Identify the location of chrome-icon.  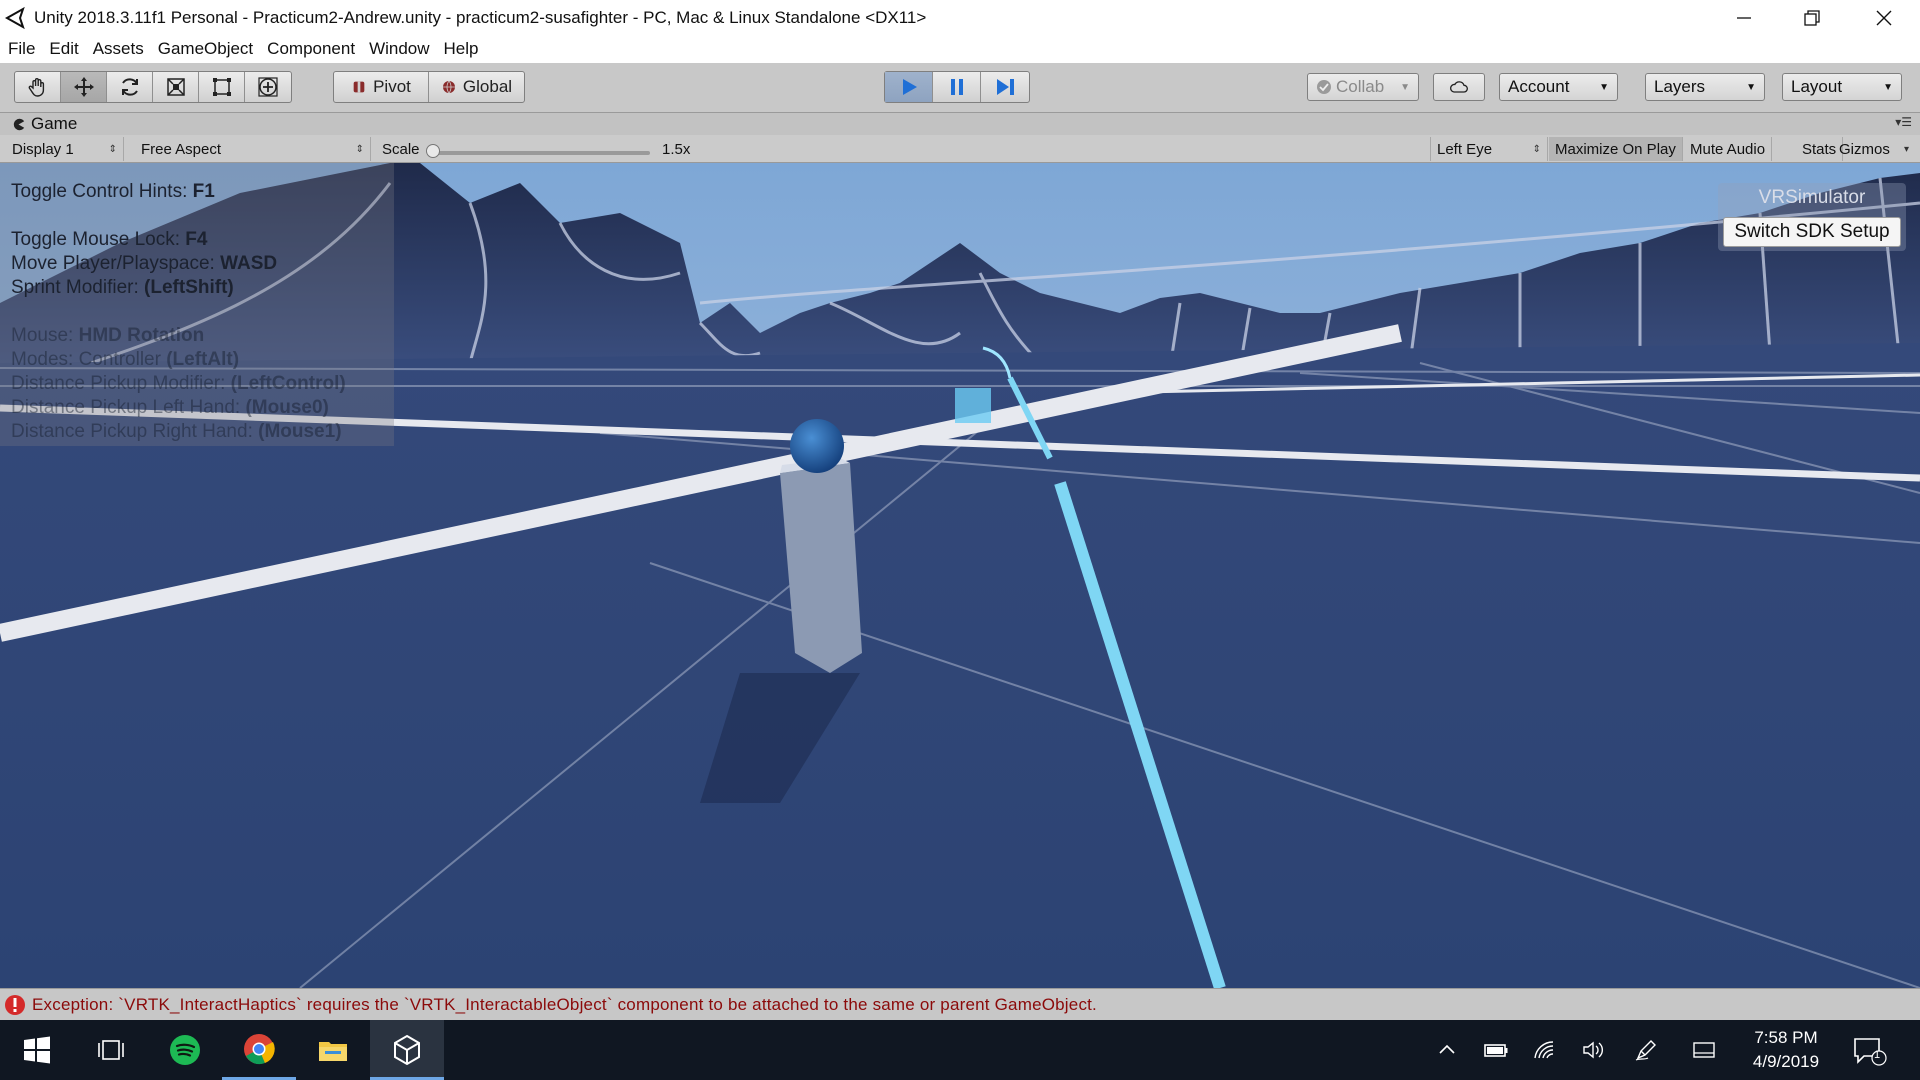
(259, 1048).